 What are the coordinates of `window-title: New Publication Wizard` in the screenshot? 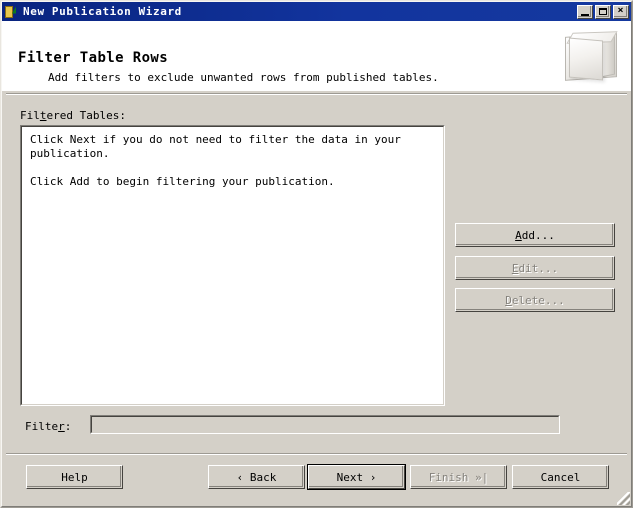 It's located at (102, 11).